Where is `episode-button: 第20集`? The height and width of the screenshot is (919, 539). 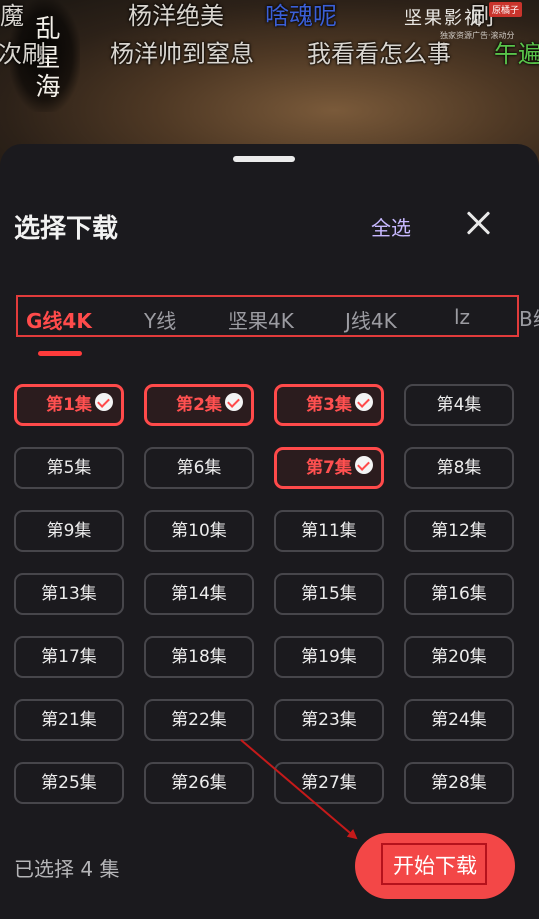
episode-button: 第20集 is located at coordinates (459, 657).